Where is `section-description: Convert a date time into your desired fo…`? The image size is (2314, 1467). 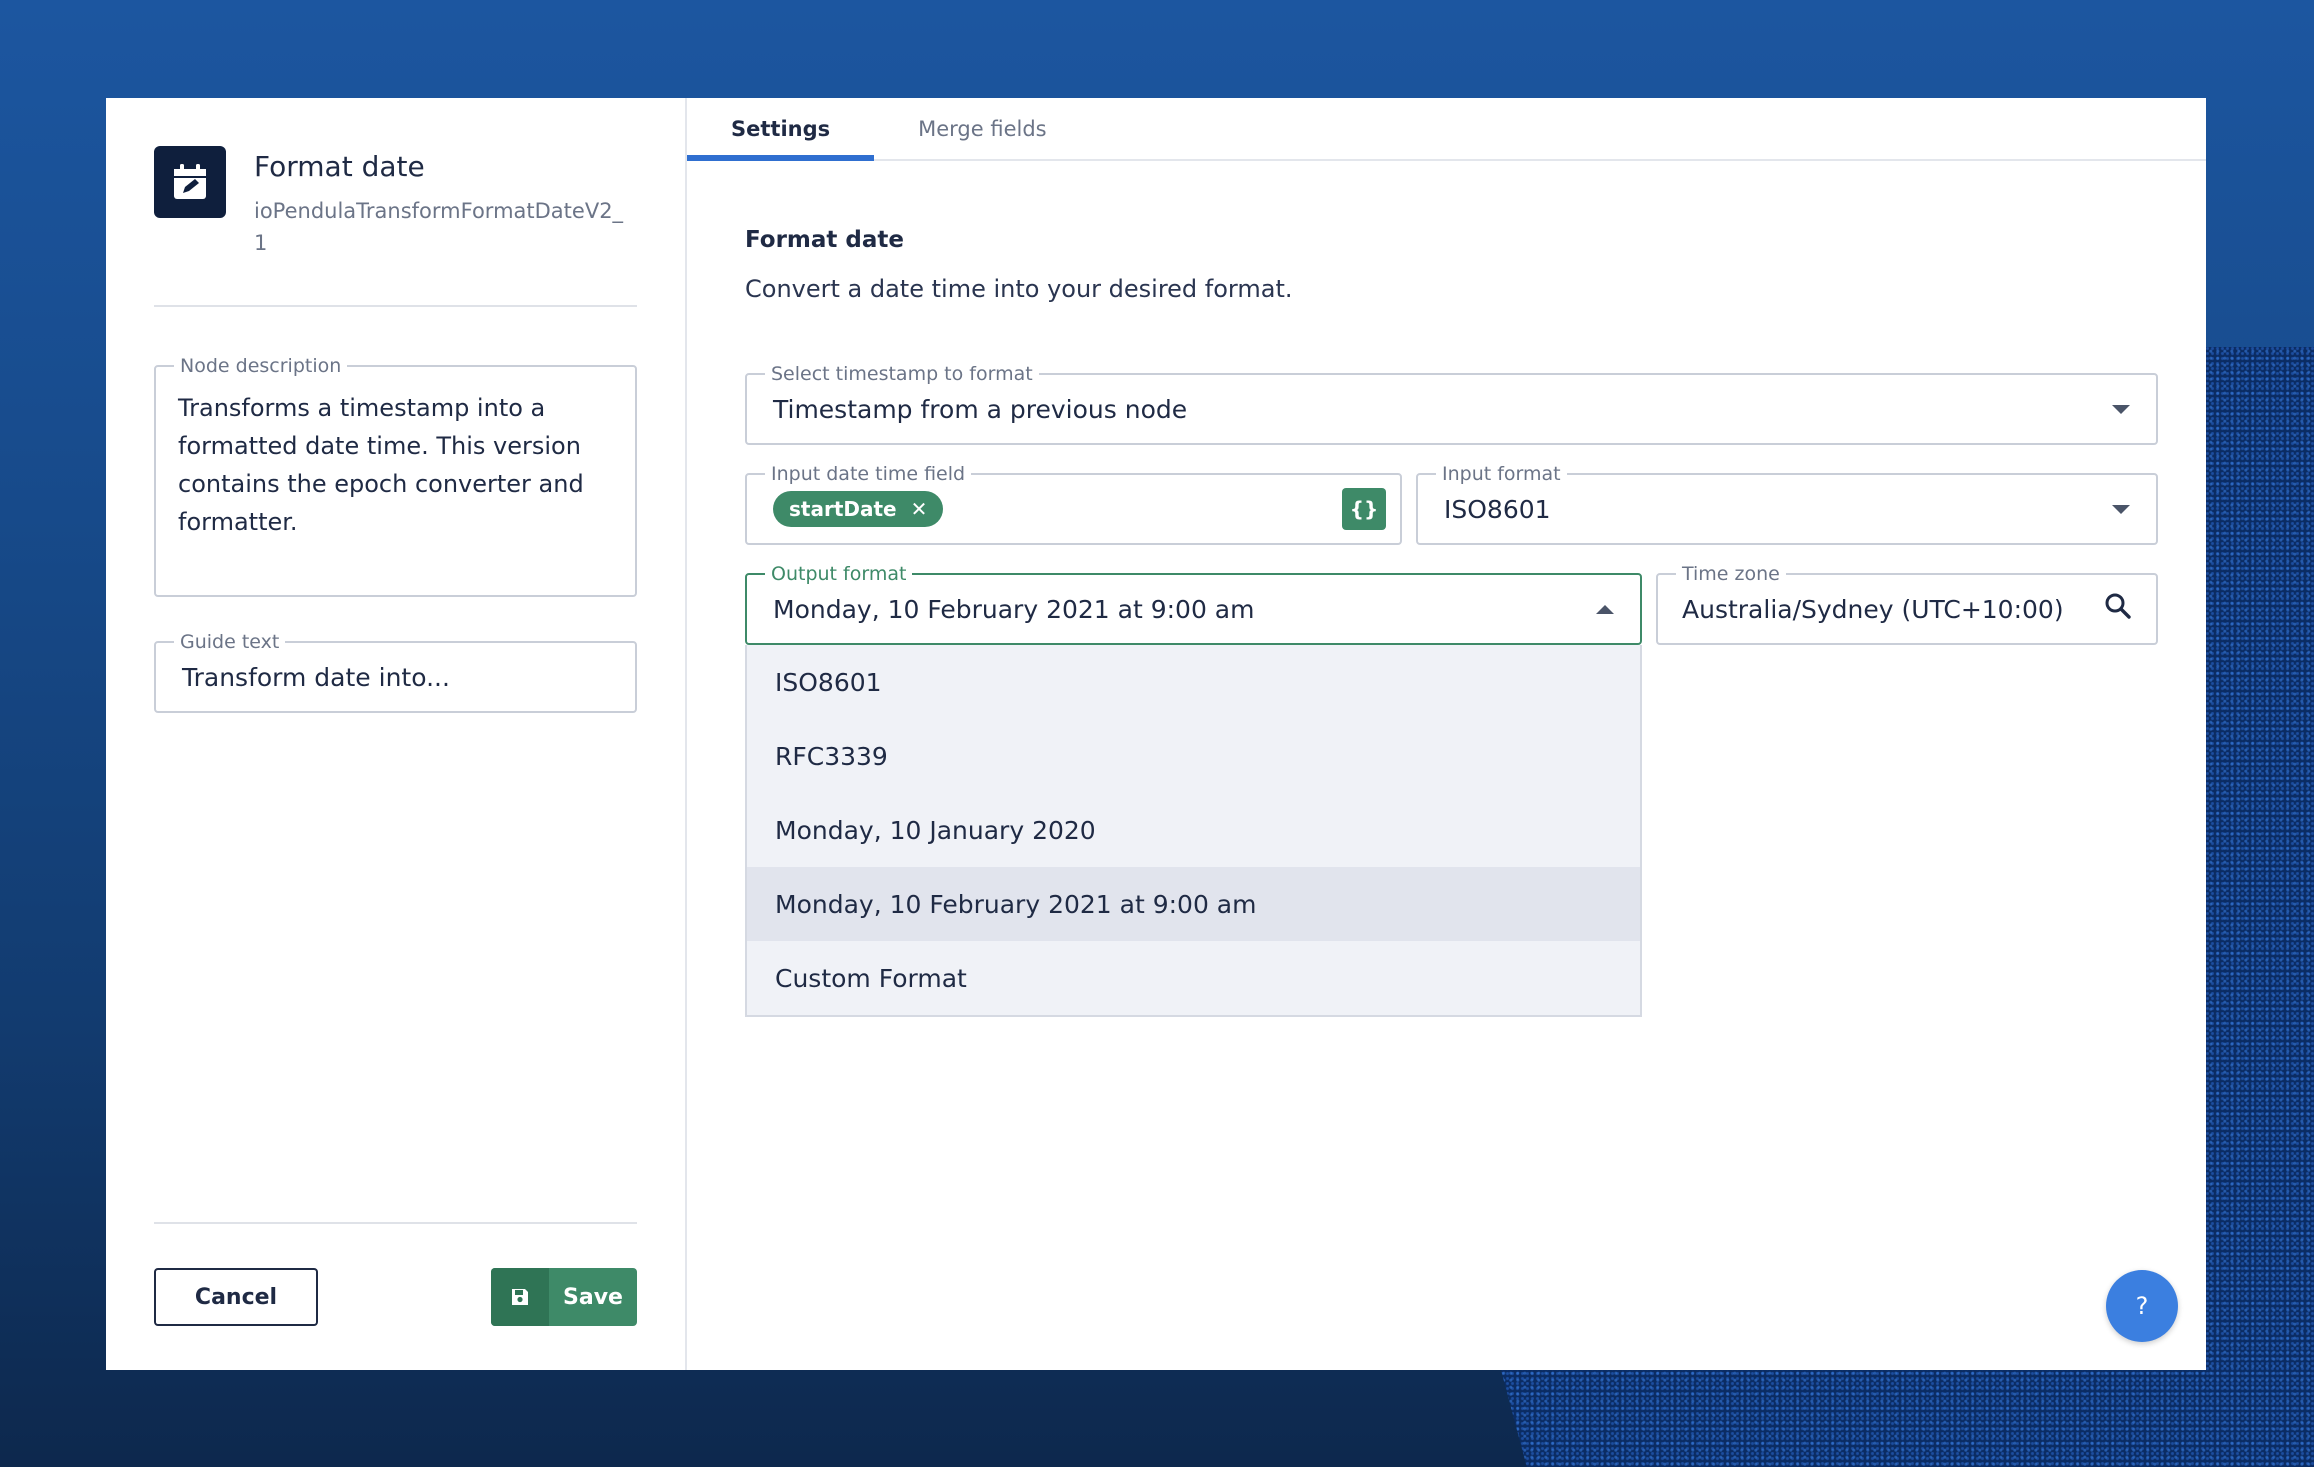 section-description: Convert a date time into your desired fo… is located at coordinates (1019, 289).